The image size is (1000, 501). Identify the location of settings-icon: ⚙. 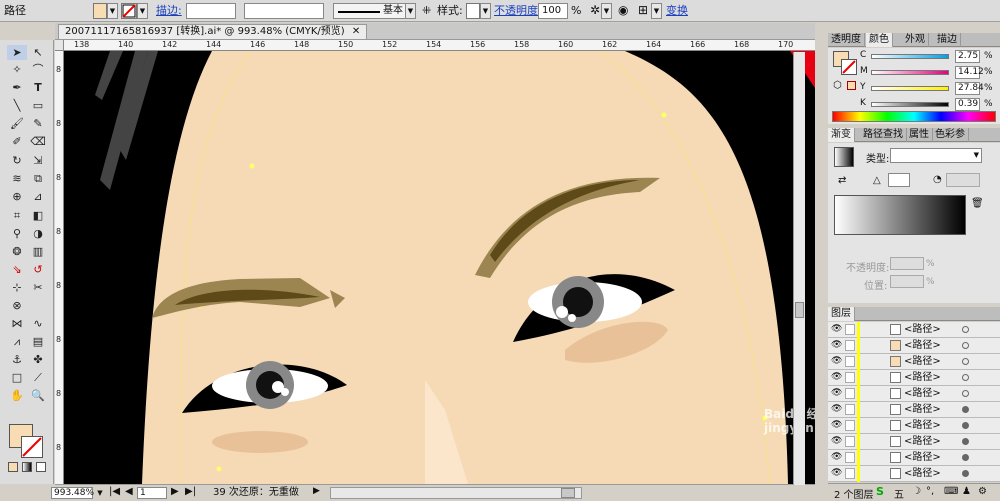
(982, 491).